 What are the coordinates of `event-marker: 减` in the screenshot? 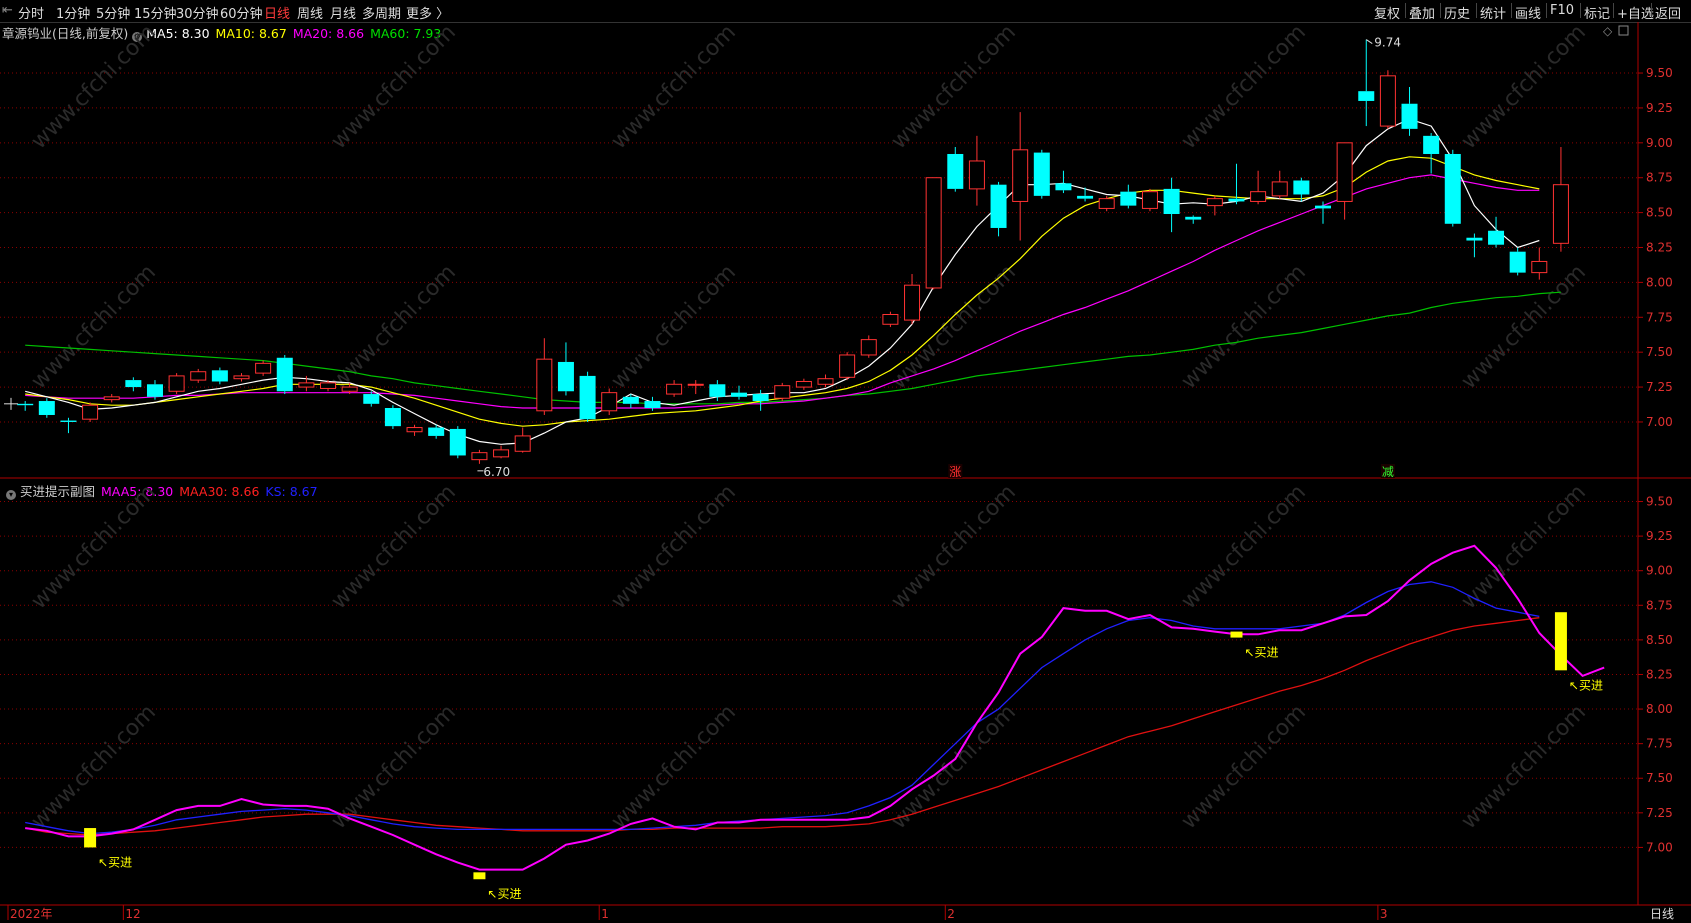 It's located at (1388, 472).